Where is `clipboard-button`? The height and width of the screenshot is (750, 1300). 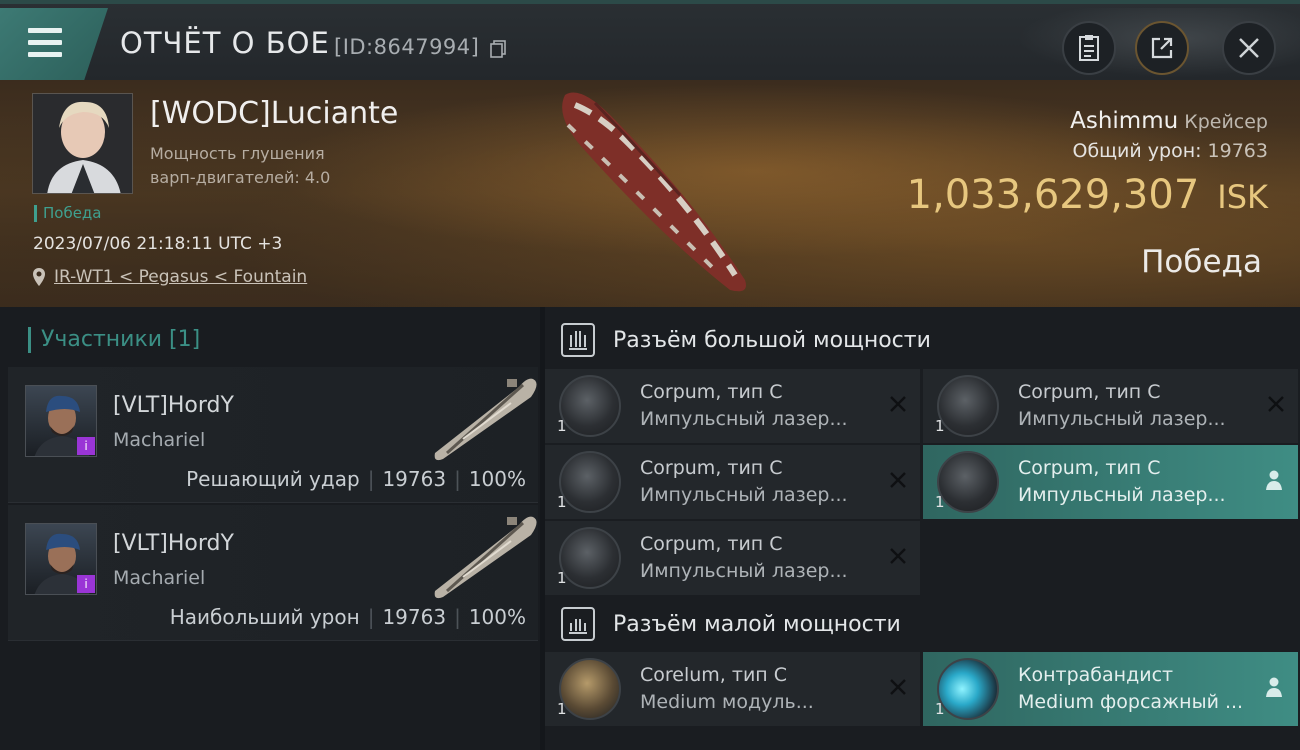
clipboard-button is located at coordinates (1089, 48).